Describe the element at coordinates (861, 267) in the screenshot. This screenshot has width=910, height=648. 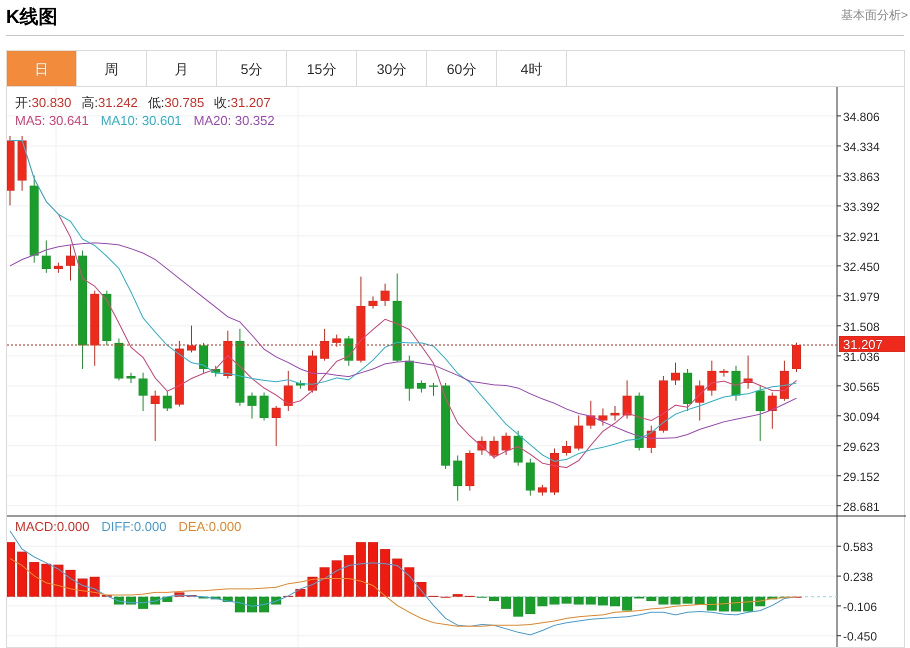
I see `price-axis-label: 32.450` at that location.